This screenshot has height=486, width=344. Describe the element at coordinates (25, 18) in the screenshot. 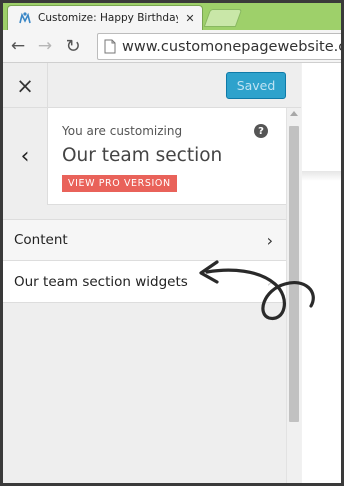

I see `wordpress-customize-icon` at that location.